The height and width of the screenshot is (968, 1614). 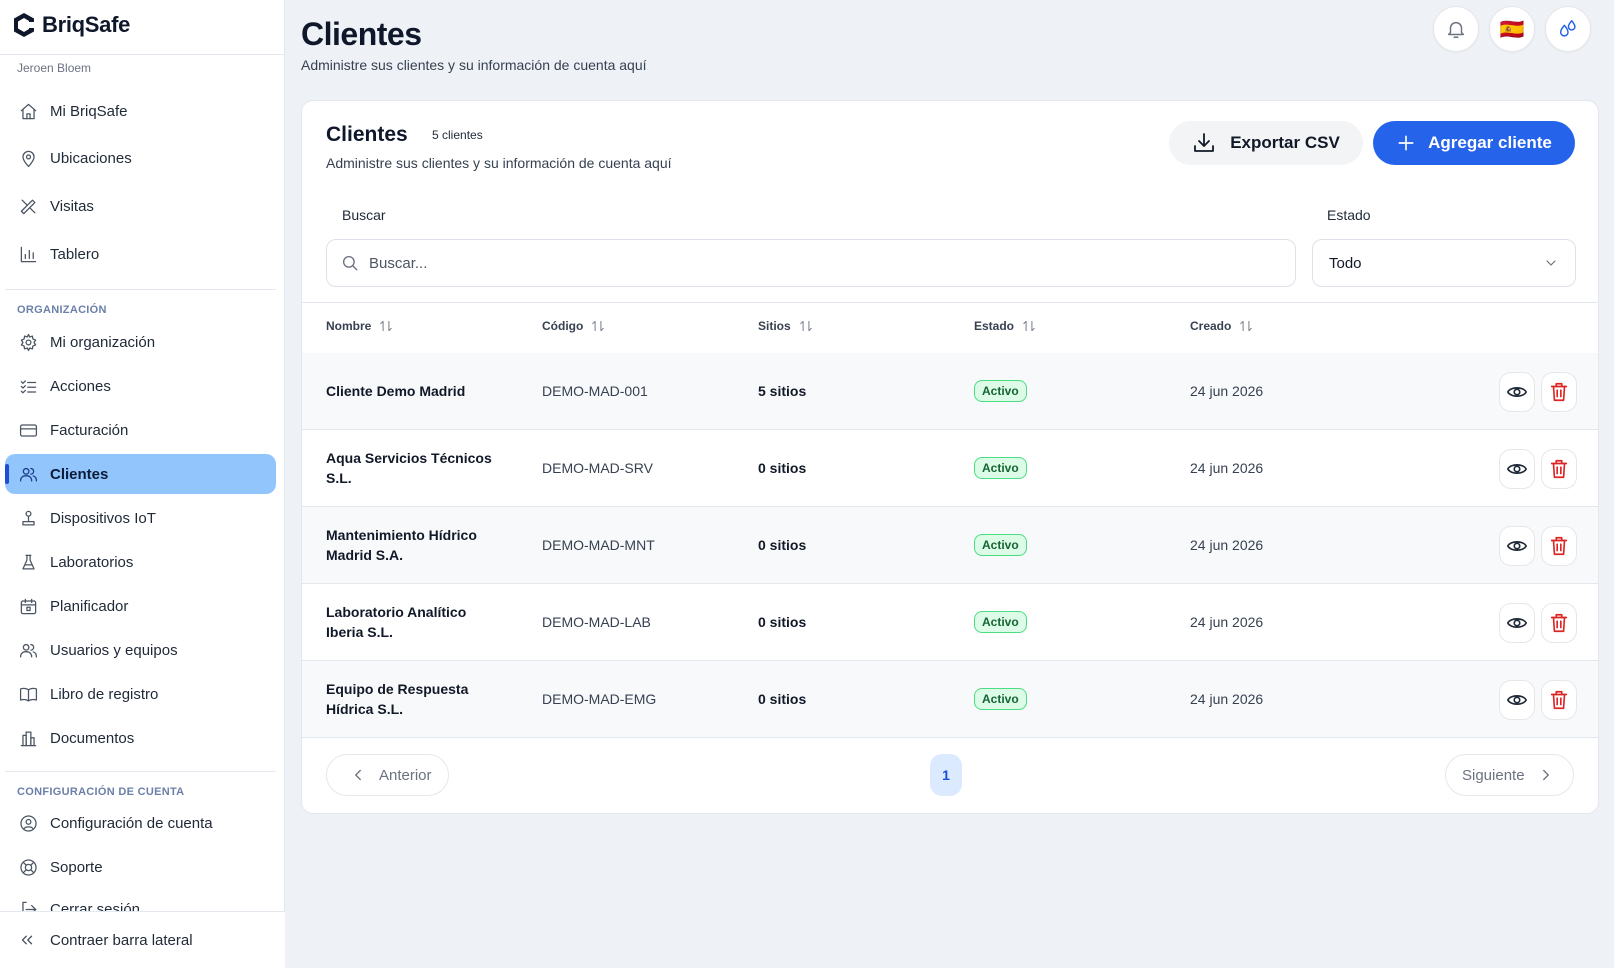 I want to click on sidebar-item-documentos: Documentos, so click(x=140, y=738).